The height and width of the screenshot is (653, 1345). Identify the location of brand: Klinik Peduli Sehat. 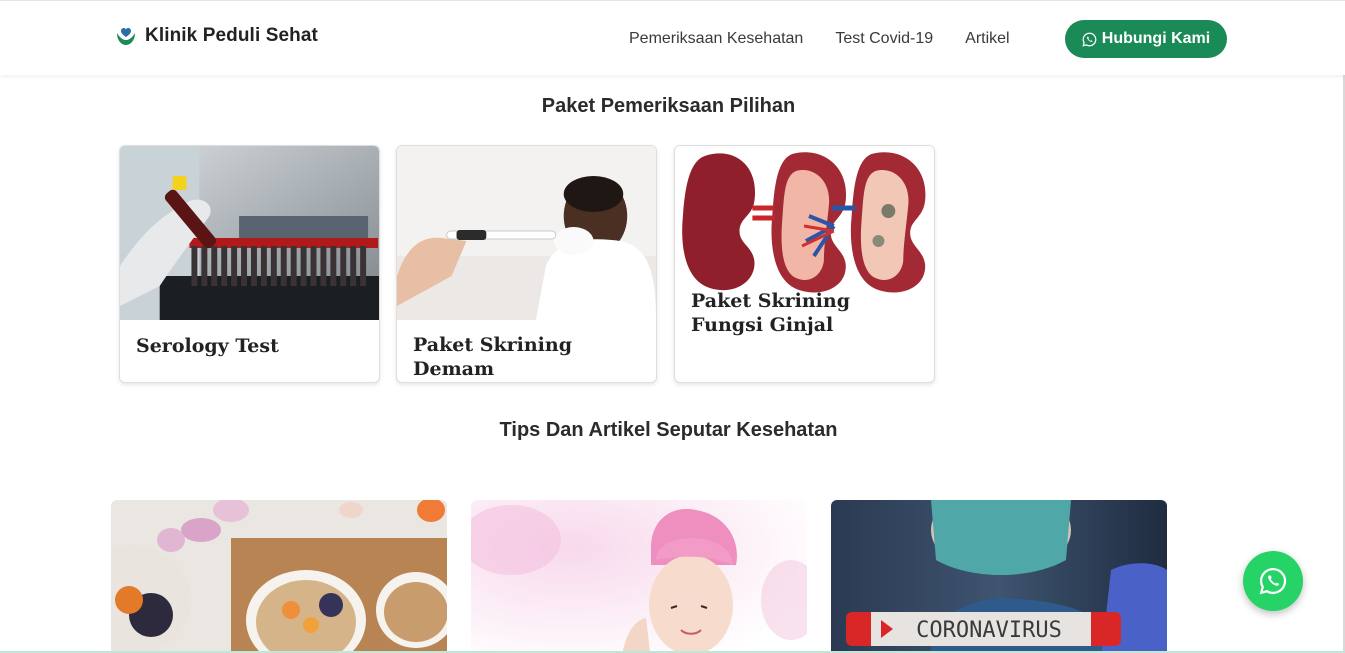
(216, 36).